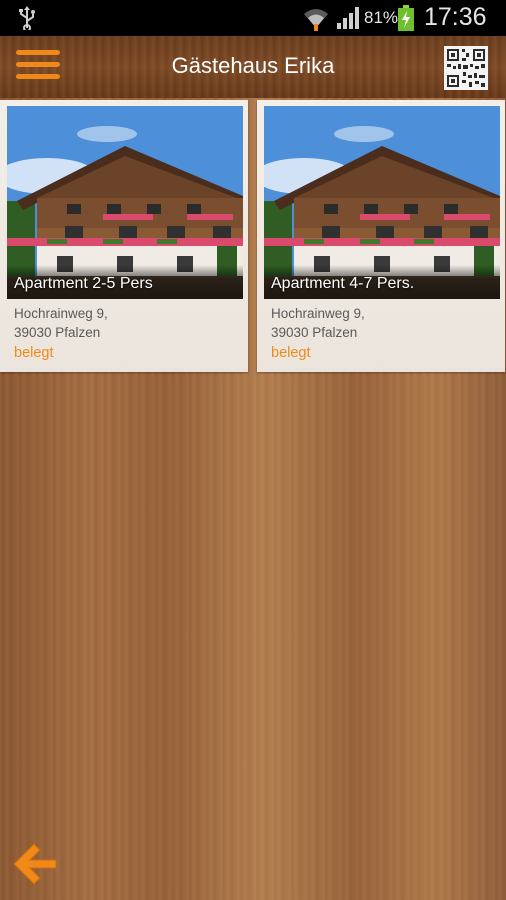  What do you see at coordinates (343, 283) in the screenshot?
I see `listing-title: Apartment 4-7 Pers.` at bounding box center [343, 283].